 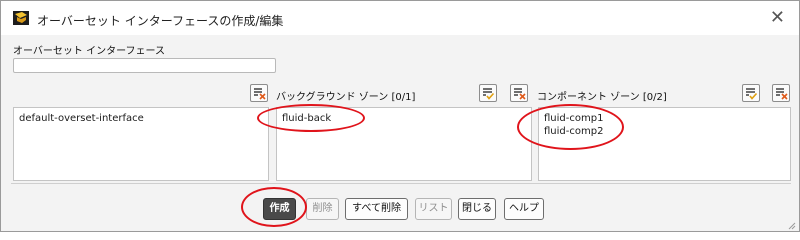 What do you see at coordinates (141, 118) in the screenshot?
I see `list-item: default-overset-interface` at bounding box center [141, 118].